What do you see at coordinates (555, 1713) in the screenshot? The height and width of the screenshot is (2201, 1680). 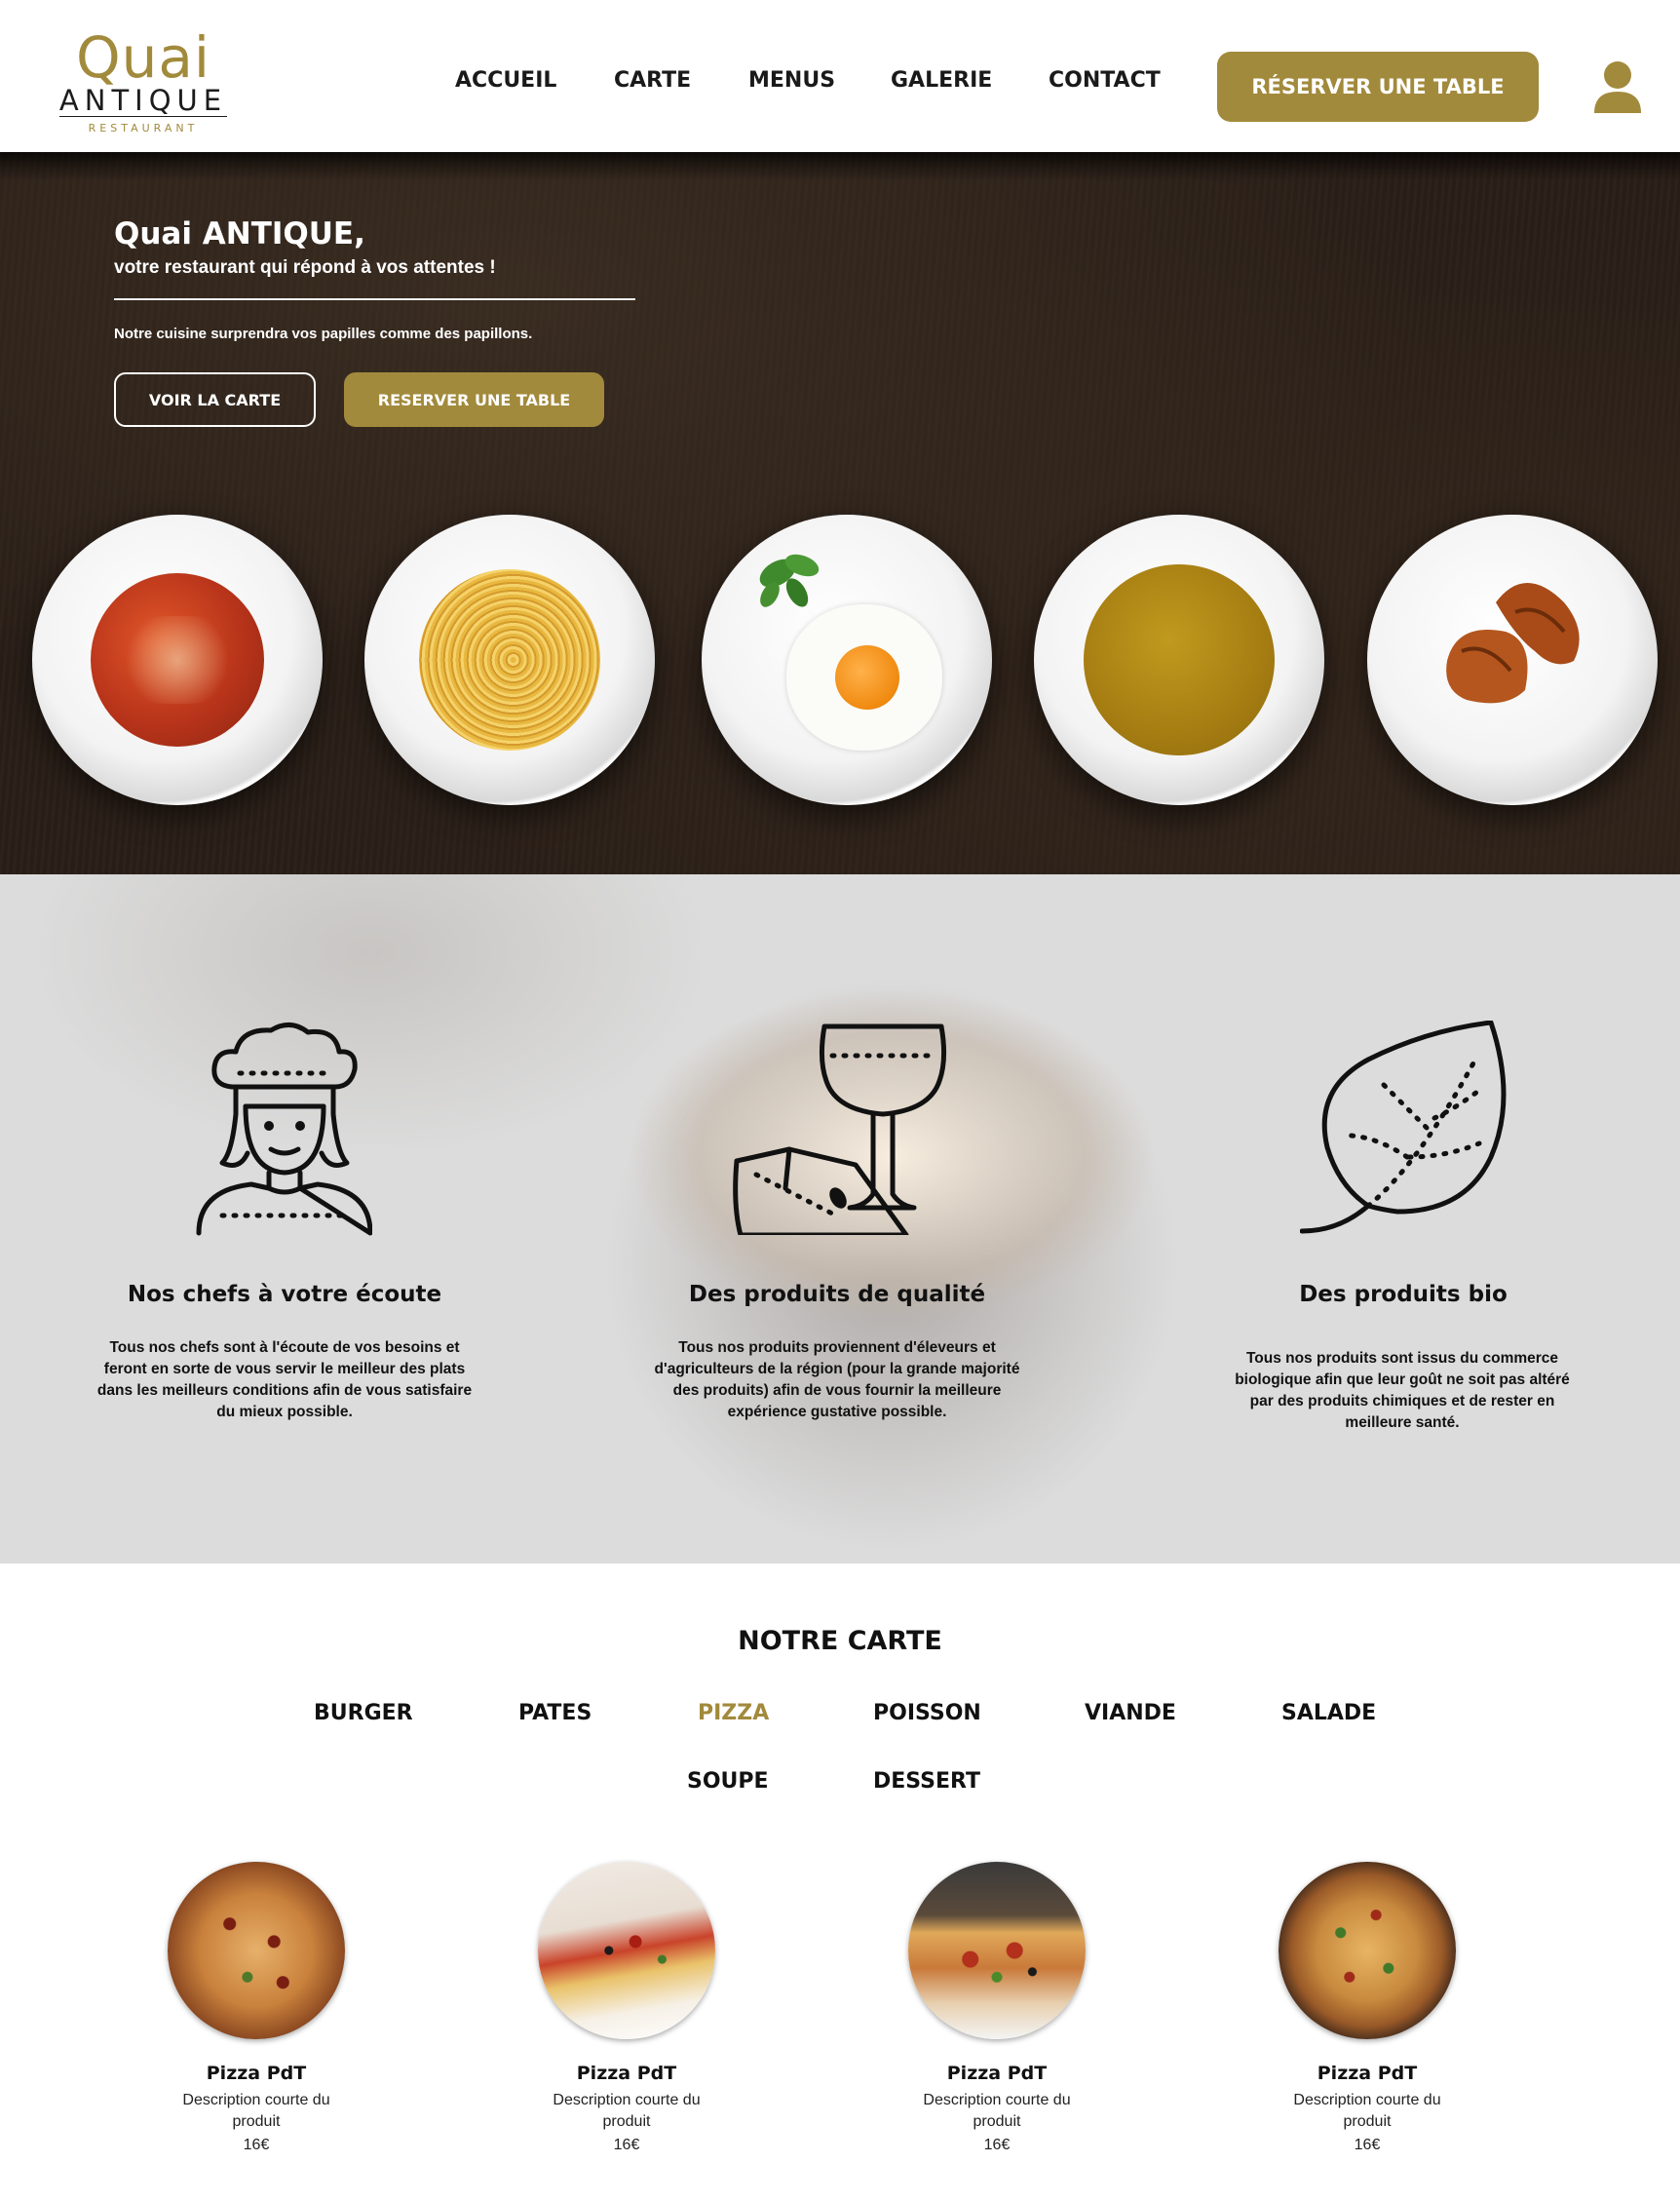 I see `tab-pates: PATES` at bounding box center [555, 1713].